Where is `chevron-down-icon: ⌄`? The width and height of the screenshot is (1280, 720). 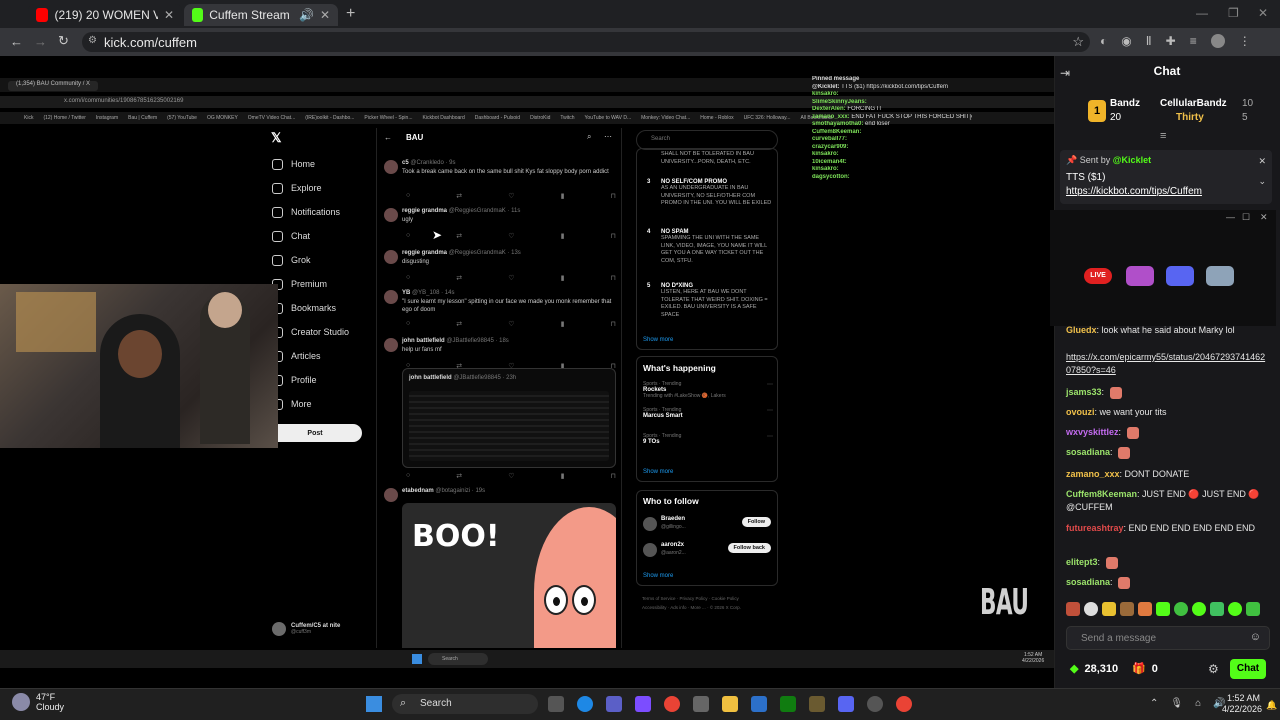 chevron-down-icon: ⌄ is located at coordinates (1262, 181).